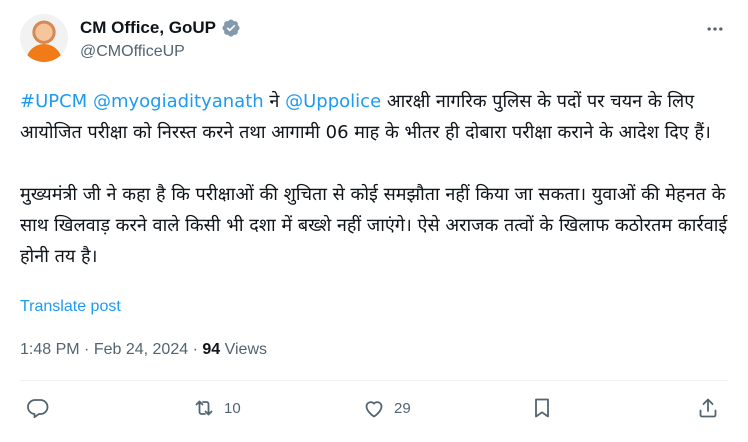 The height and width of the screenshot is (442, 748). Describe the element at coordinates (38, 409) in the screenshot. I see `reply-icon` at that location.